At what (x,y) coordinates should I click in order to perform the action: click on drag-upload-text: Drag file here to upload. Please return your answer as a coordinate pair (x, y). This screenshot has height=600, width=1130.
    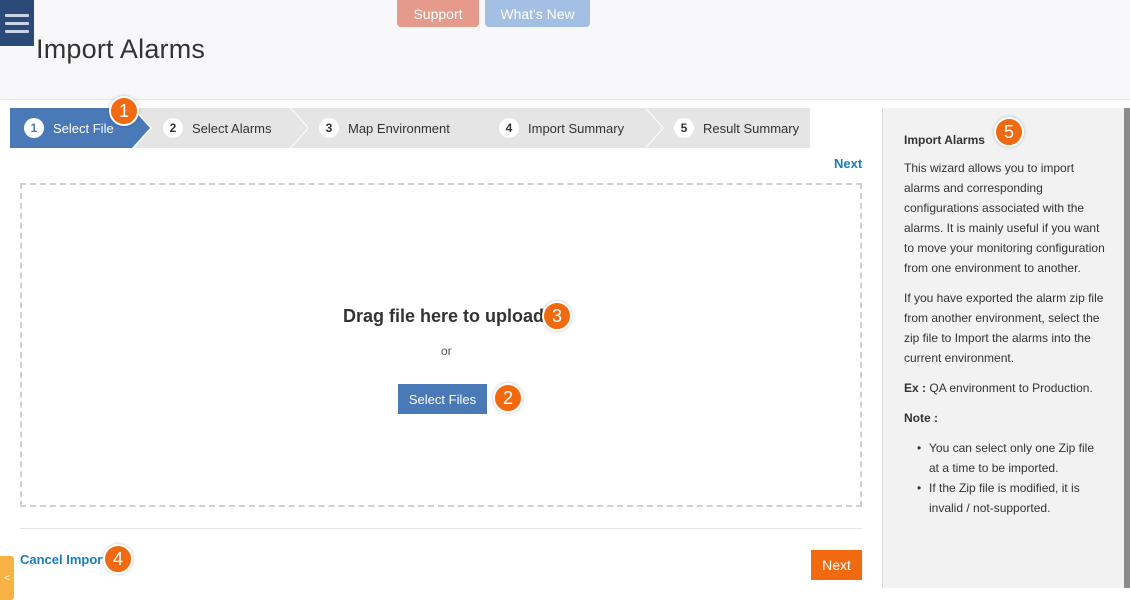
    Looking at the image, I should click on (444, 316).